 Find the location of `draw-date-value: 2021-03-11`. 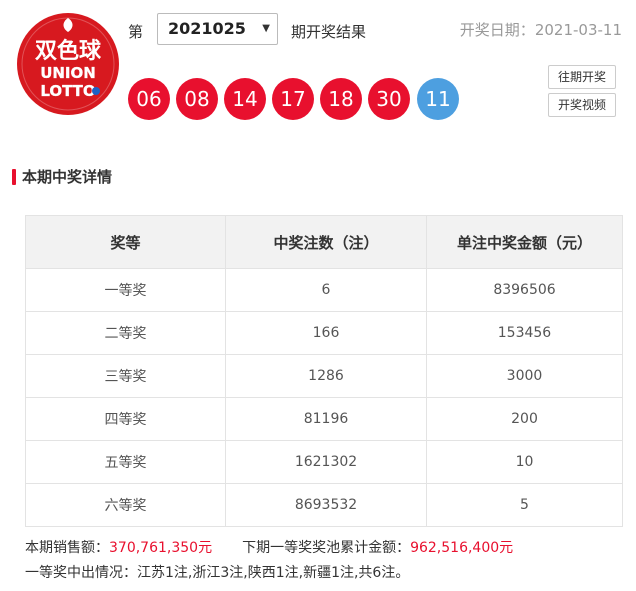

draw-date-value: 2021-03-11 is located at coordinates (578, 30).